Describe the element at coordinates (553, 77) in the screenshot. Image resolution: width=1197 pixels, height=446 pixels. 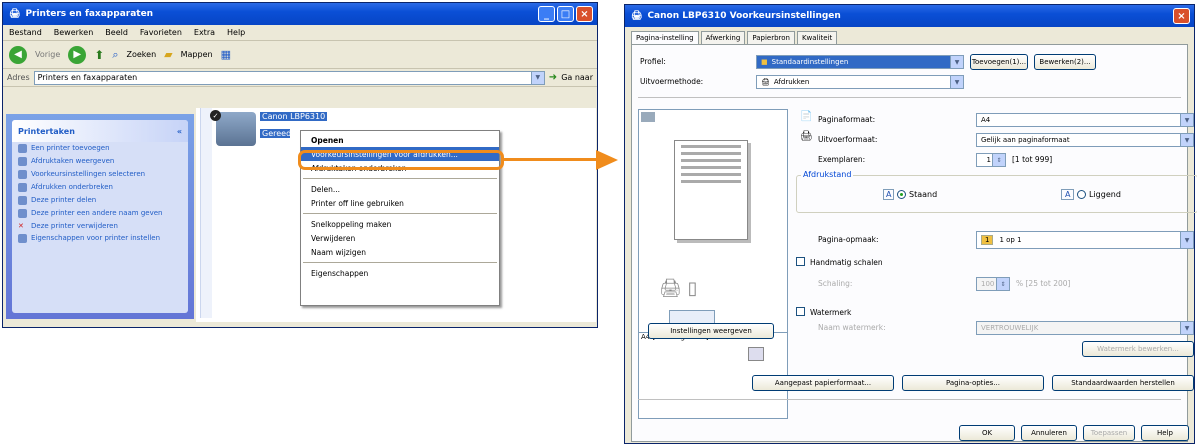
I see `go-arrow-icon: ➜` at that location.